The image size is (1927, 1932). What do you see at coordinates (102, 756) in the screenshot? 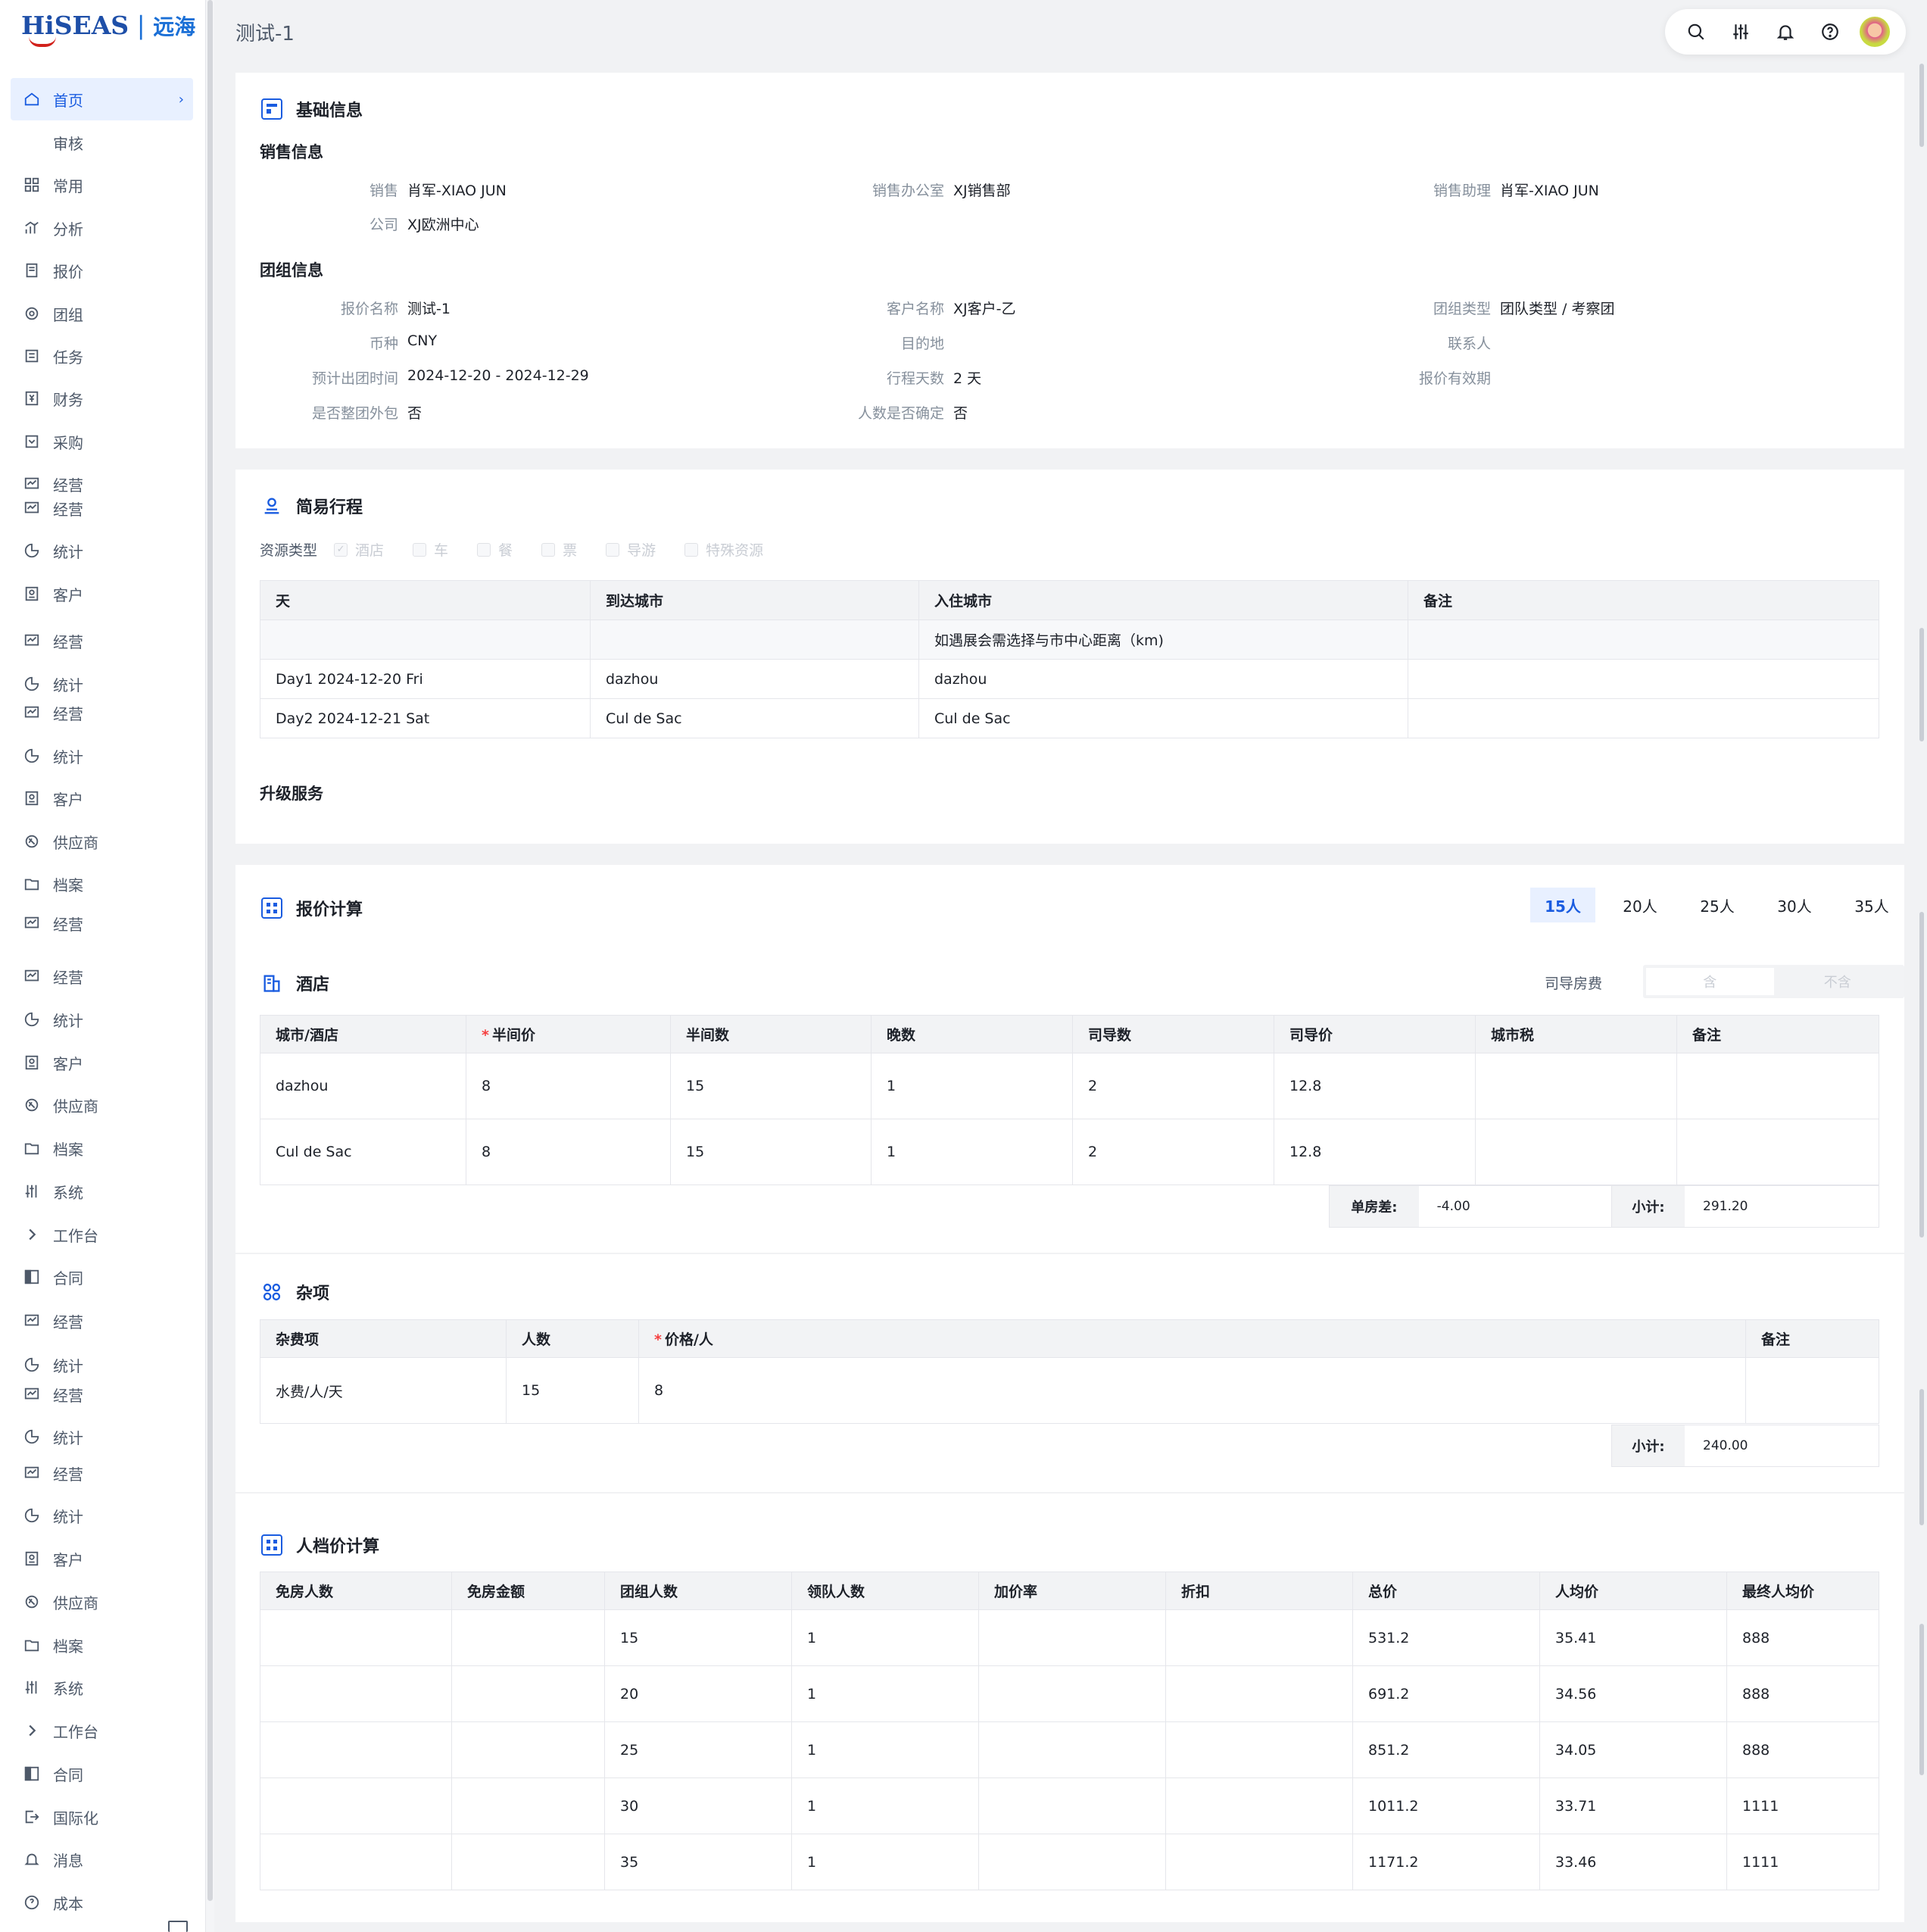
I see `sidebar-item-16: 统计` at bounding box center [102, 756].